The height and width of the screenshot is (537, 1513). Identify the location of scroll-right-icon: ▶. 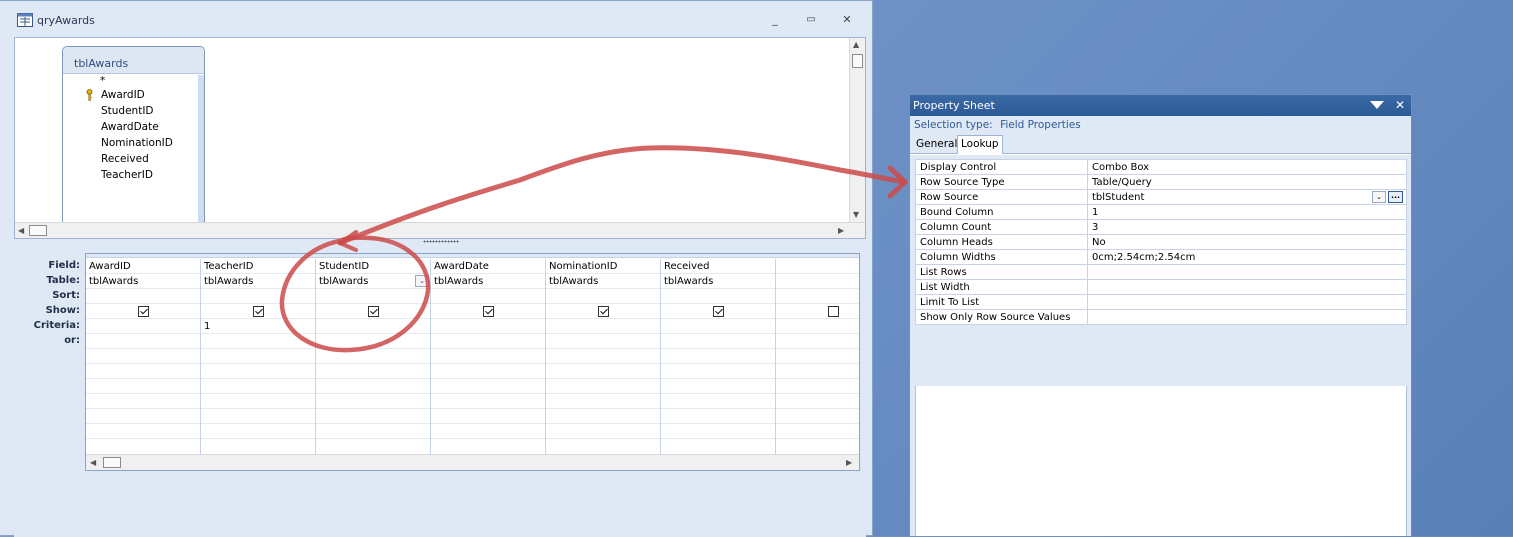
(841, 231).